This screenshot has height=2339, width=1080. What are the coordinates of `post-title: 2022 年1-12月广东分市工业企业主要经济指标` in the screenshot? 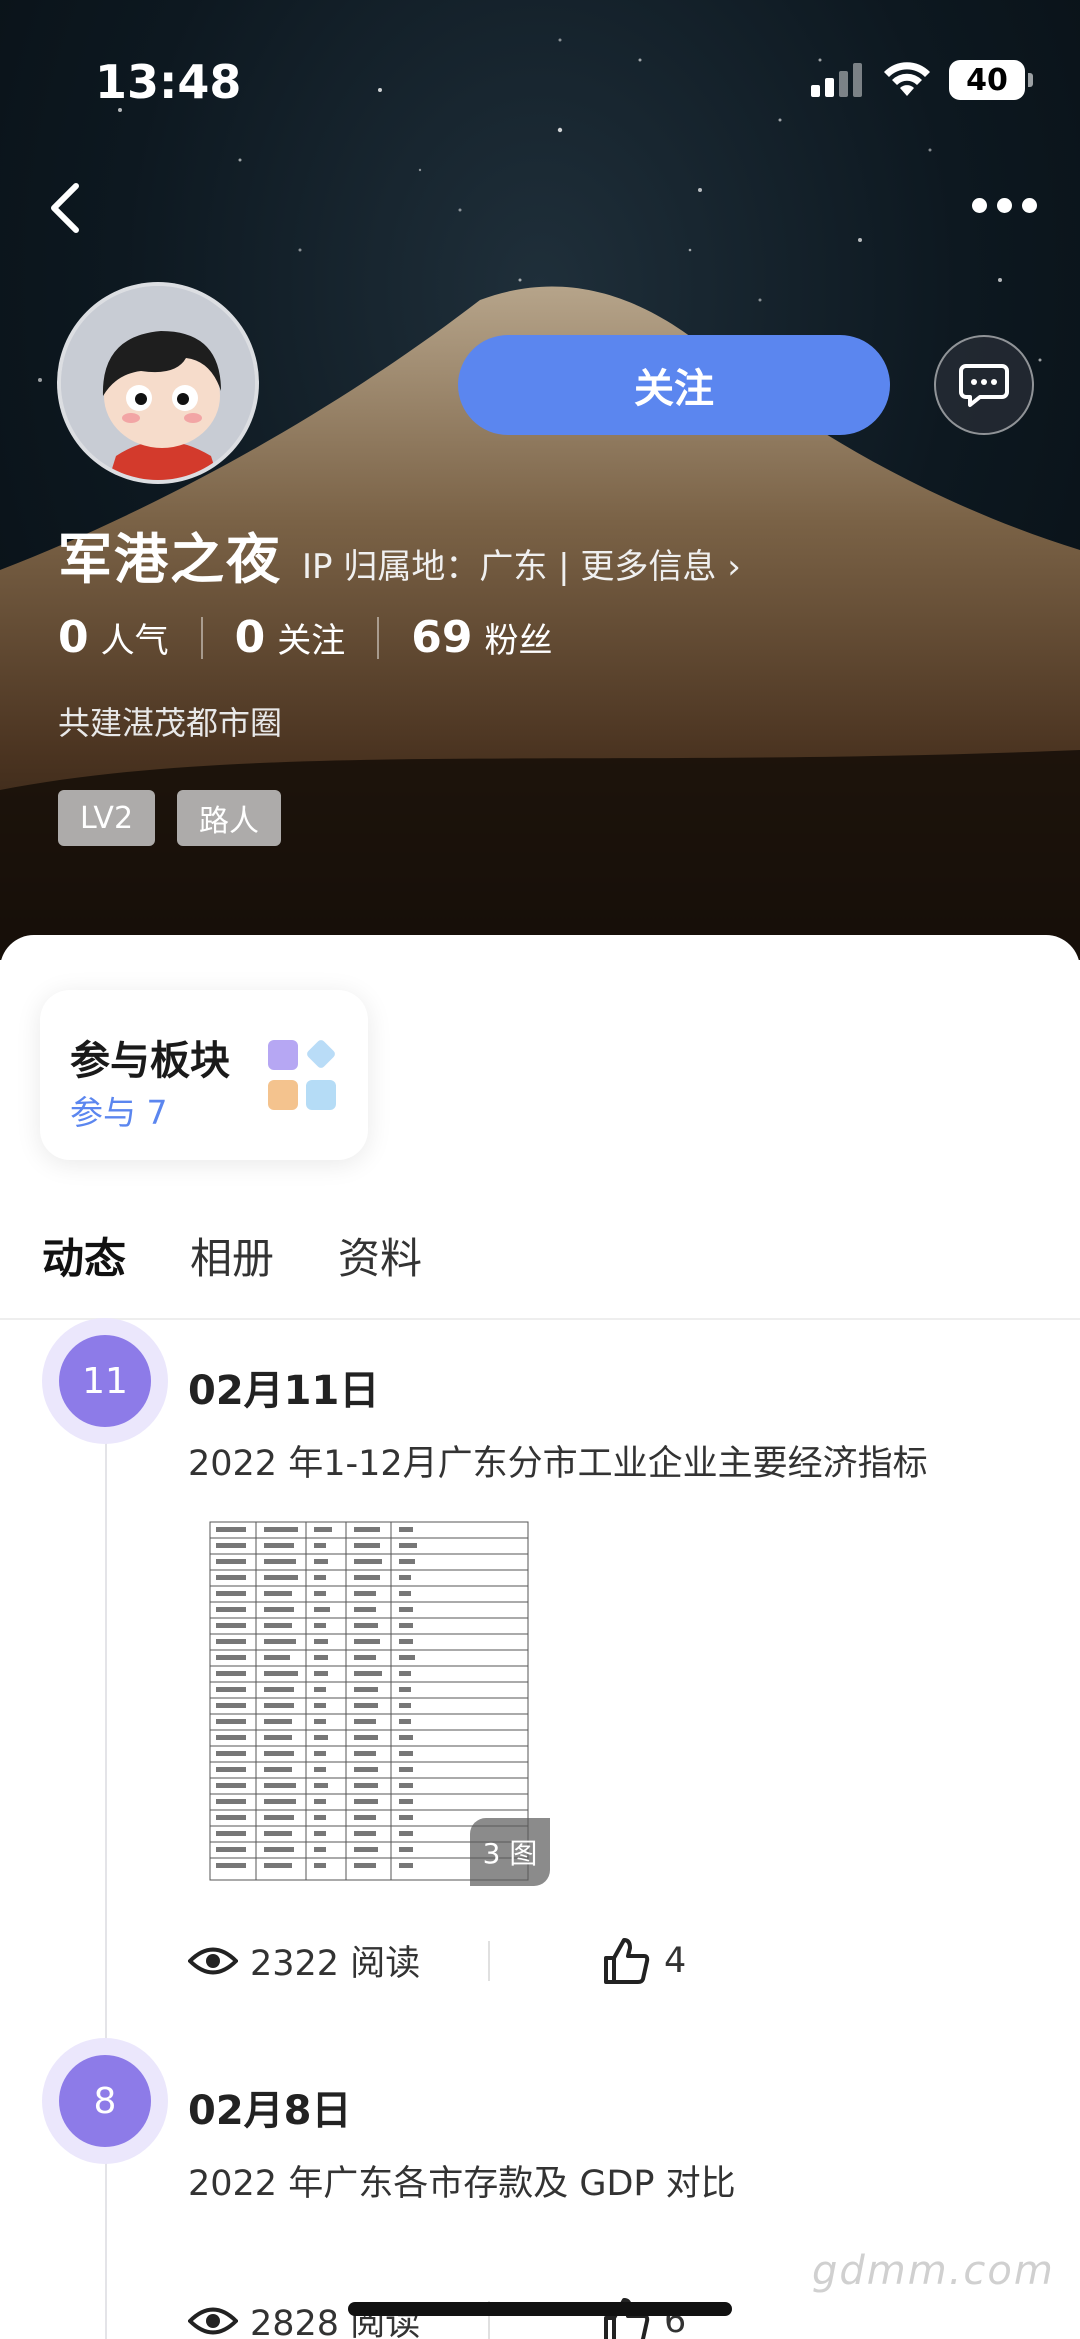 It's located at (558, 1460).